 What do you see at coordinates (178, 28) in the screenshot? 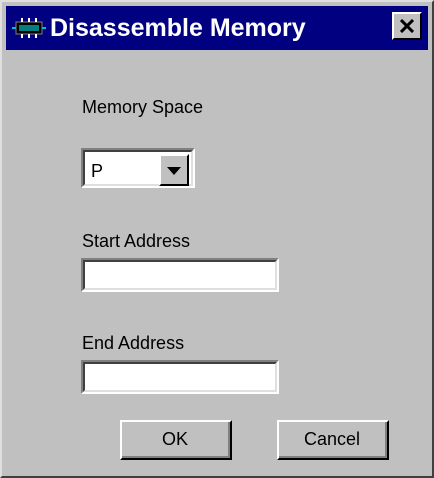
I see `window-title: Disassemble Memory` at bounding box center [178, 28].